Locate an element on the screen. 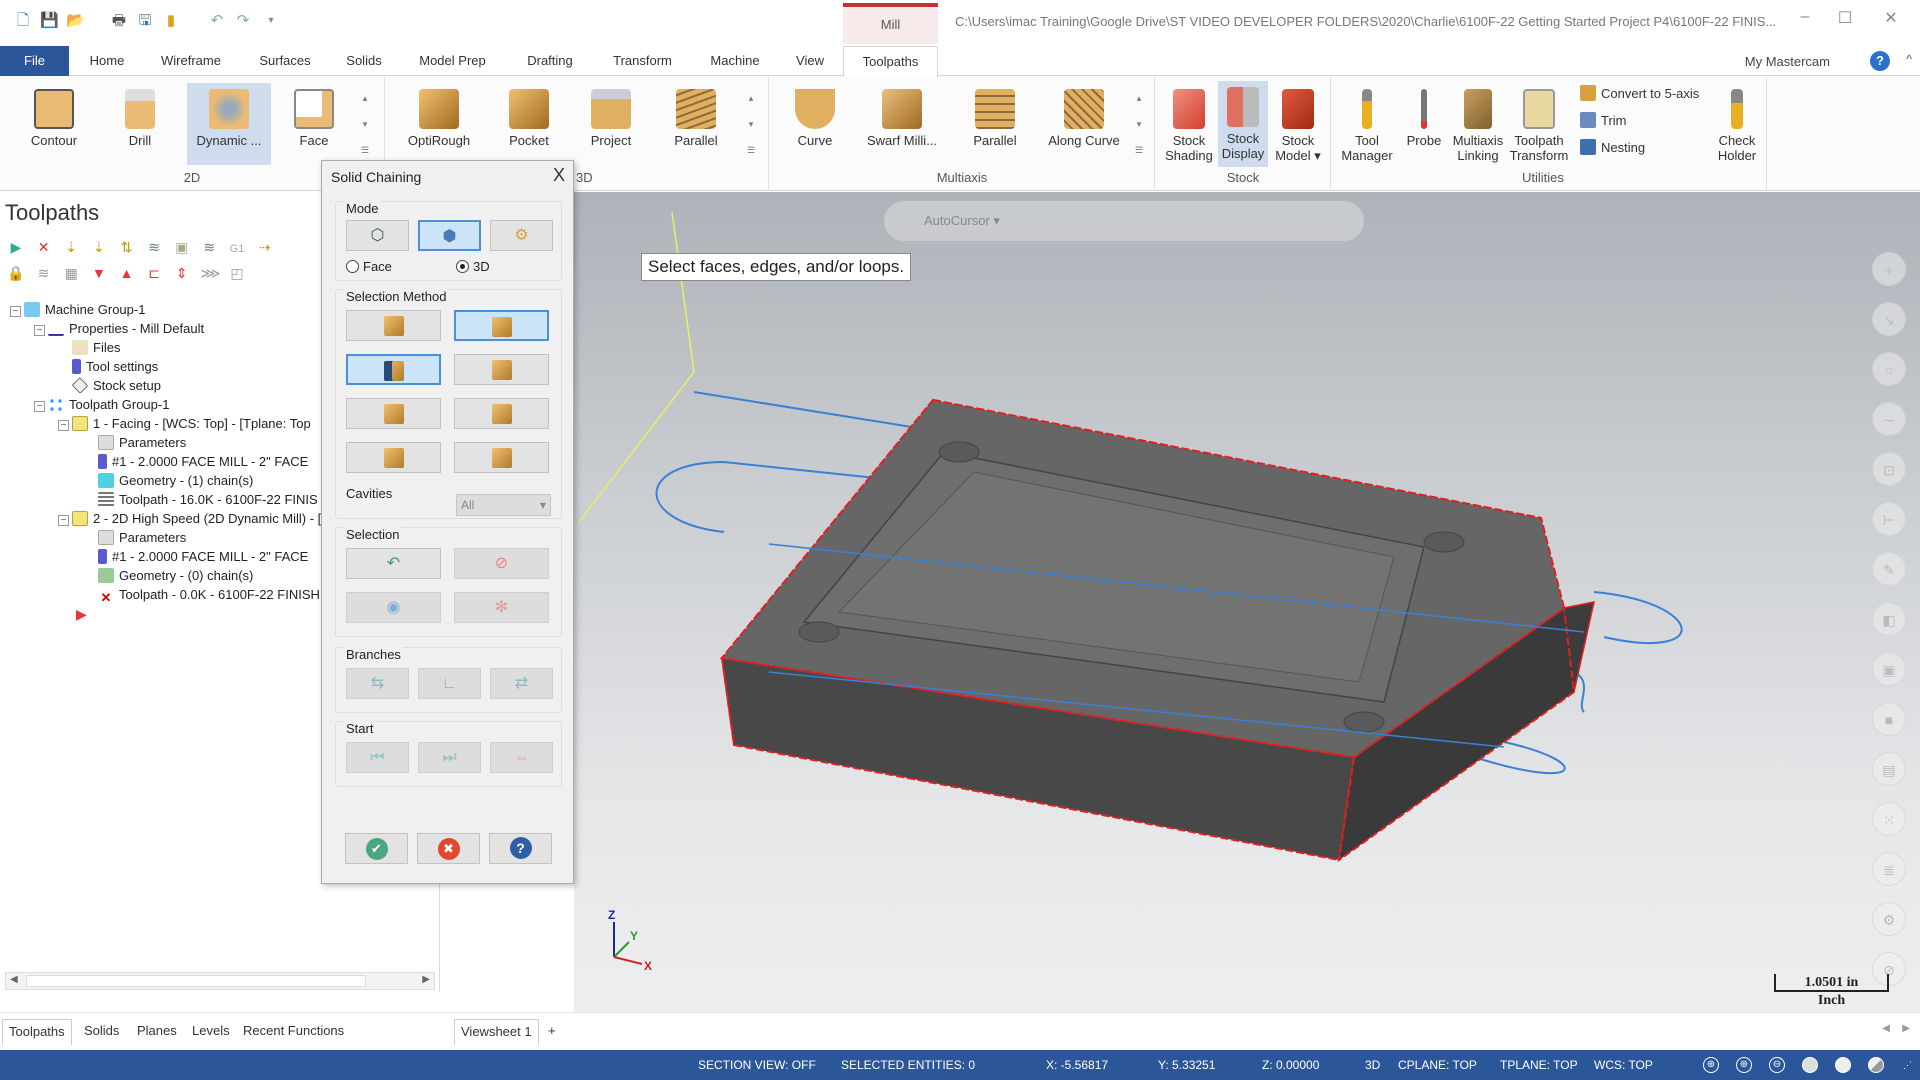 The width and height of the screenshot is (1920, 1080). branch-back-button: ⇆ is located at coordinates (377, 683).